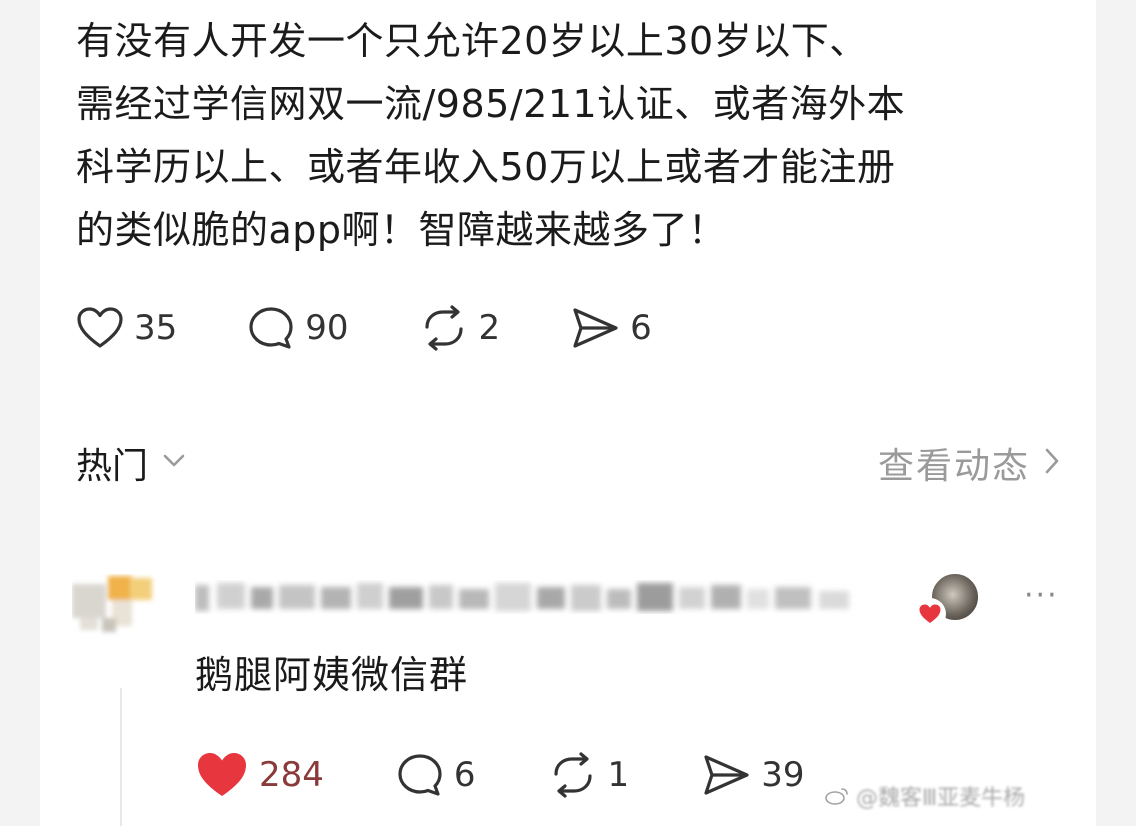 The height and width of the screenshot is (826, 1136). I want to click on comment-repost-count: 1, so click(618, 775).